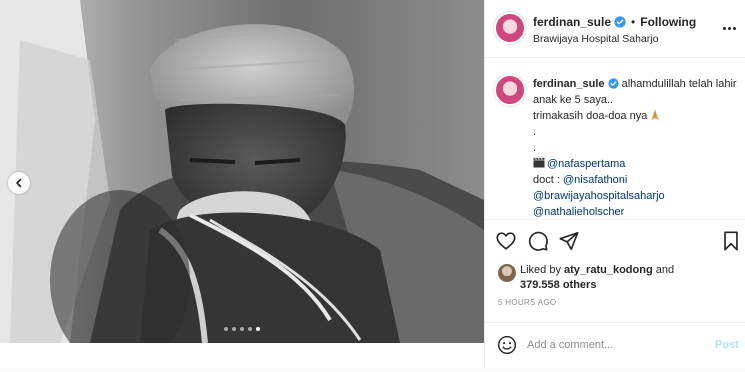 The height and width of the screenshot is (372, 745). Describe the element at coordinates (655, 115) in the screenshot. I see `folded-hands-icon` at that location.